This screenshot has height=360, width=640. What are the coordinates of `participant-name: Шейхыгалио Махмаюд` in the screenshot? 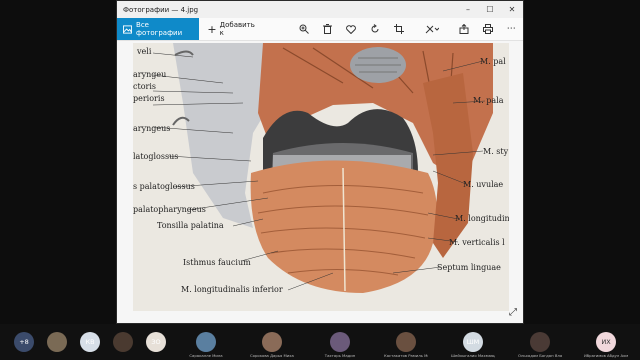 It's located at (473, 355).